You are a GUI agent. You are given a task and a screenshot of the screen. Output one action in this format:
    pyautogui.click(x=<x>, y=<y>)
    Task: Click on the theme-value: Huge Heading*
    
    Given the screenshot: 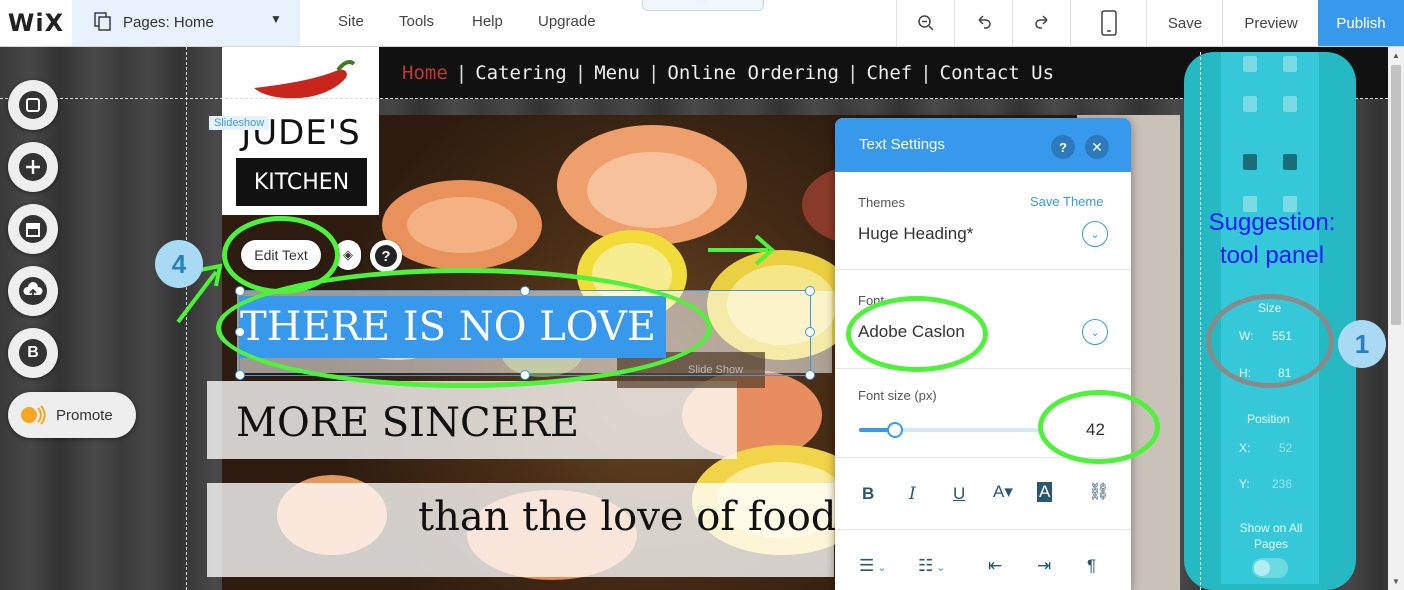 What is the action you would take?
    pyautogui.click(x=915, y=234)
    